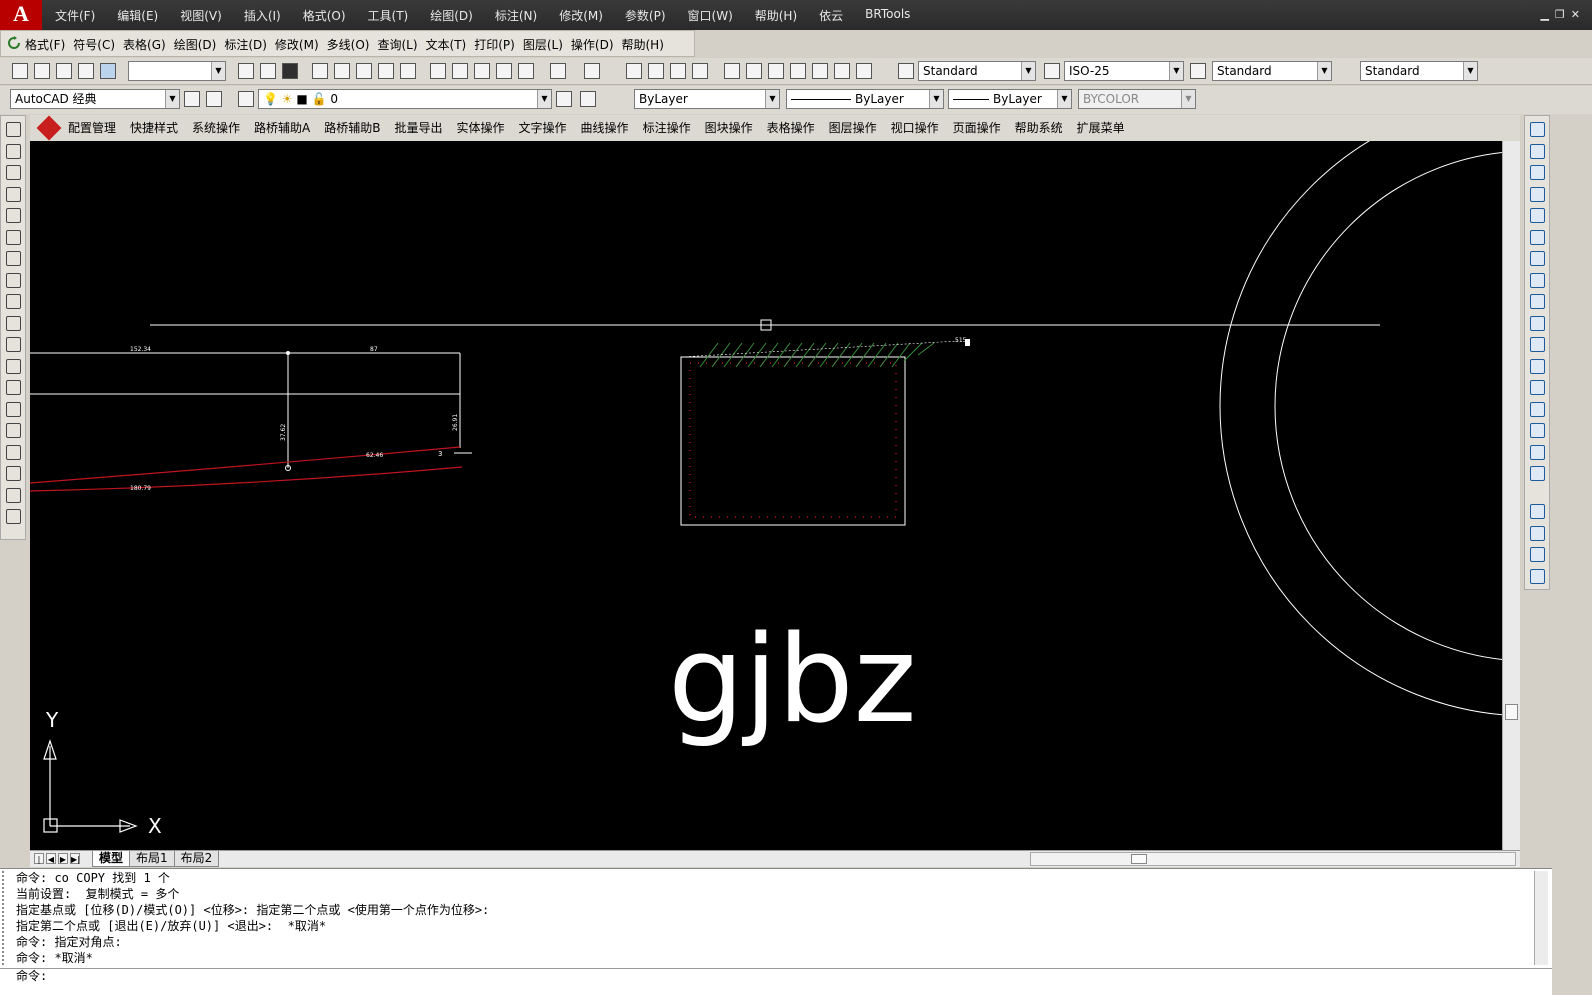 This screenshot has width=1592, height=995. I want to click on chamfer-icon, so click(1537, 430).